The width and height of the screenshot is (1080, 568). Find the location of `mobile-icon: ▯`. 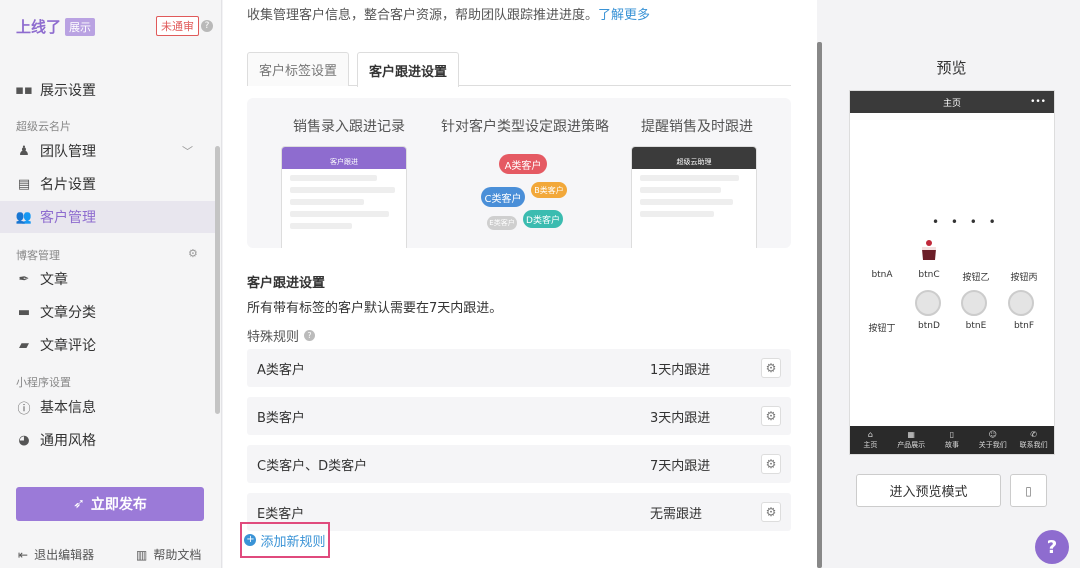

mobile-icon: ▯ is located at coordinates (1028, 490).